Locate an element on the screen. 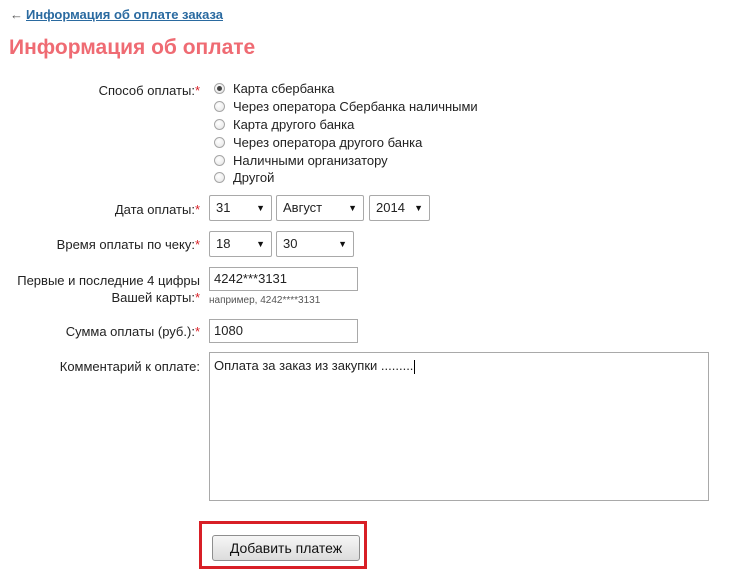 This screenshot has height=571, width=741. payment-day-value: 31 is located at coordinates (223, 207).